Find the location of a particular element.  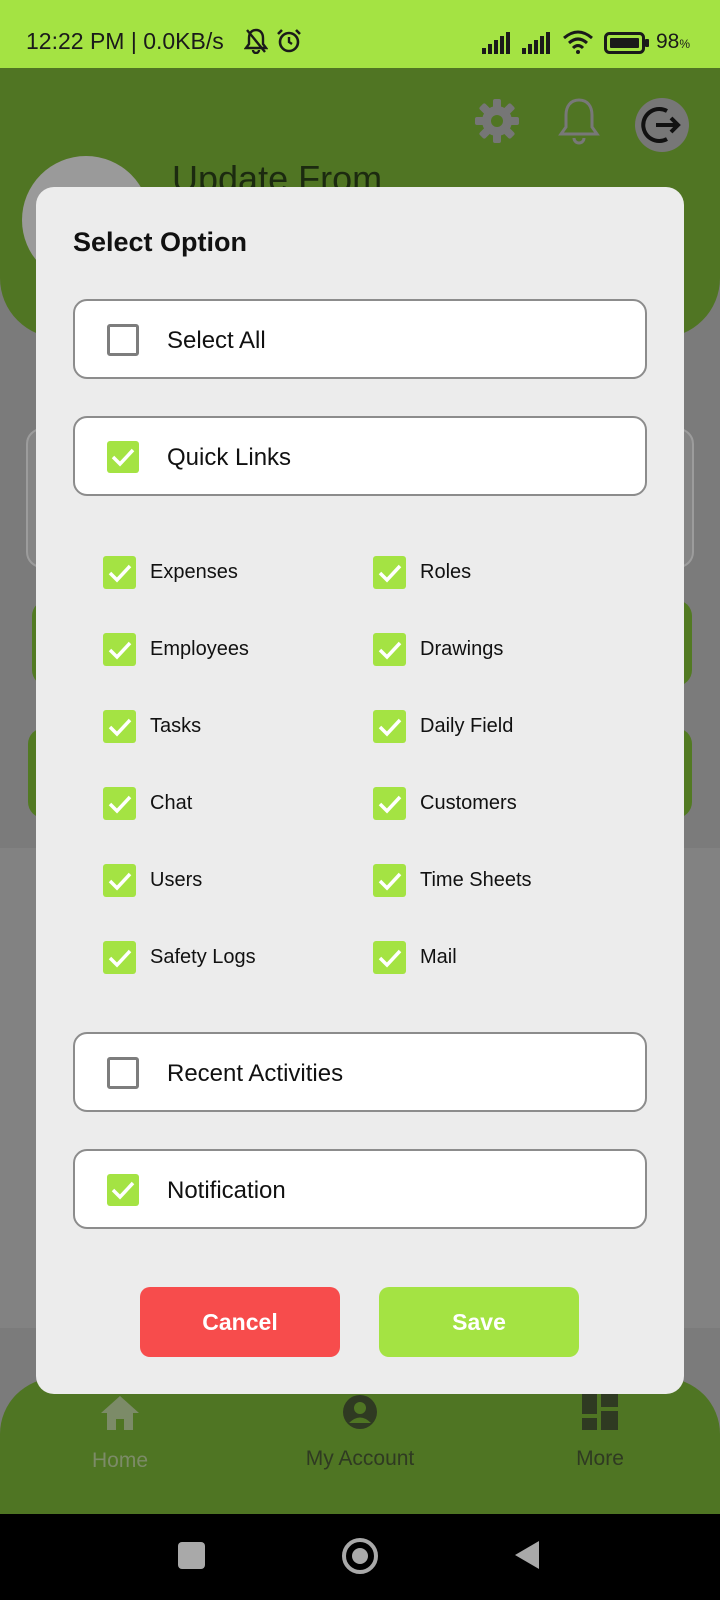

quick-link-label: Time Sheets is located at coordinates (476, 880).